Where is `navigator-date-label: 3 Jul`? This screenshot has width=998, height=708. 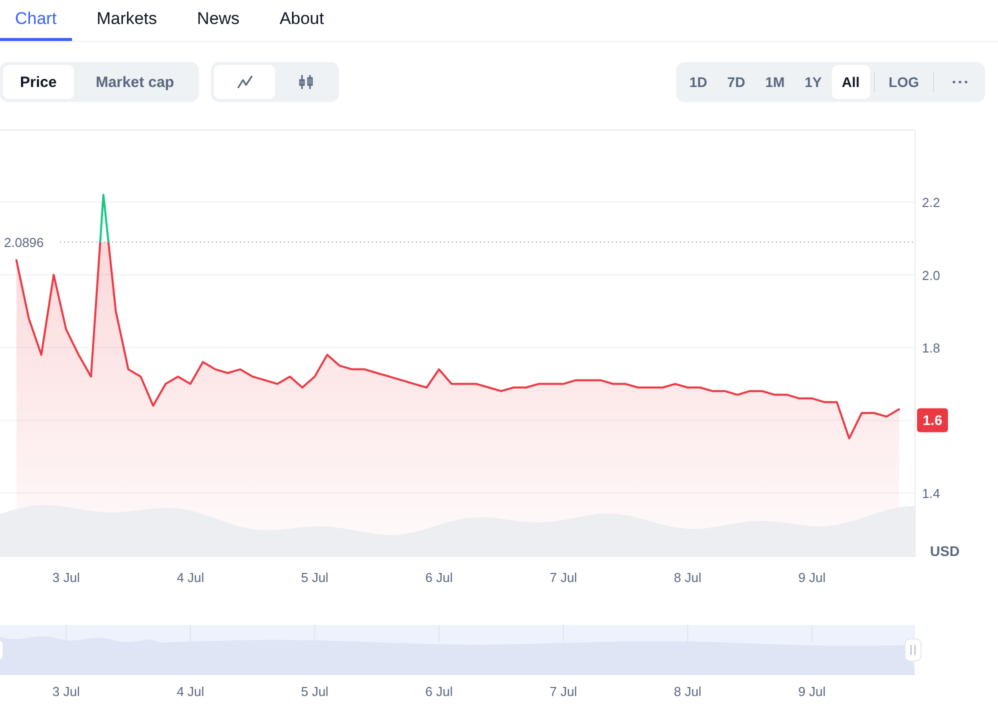 navigator-date-label: 3 Jul is located at coordinates (66, 691).